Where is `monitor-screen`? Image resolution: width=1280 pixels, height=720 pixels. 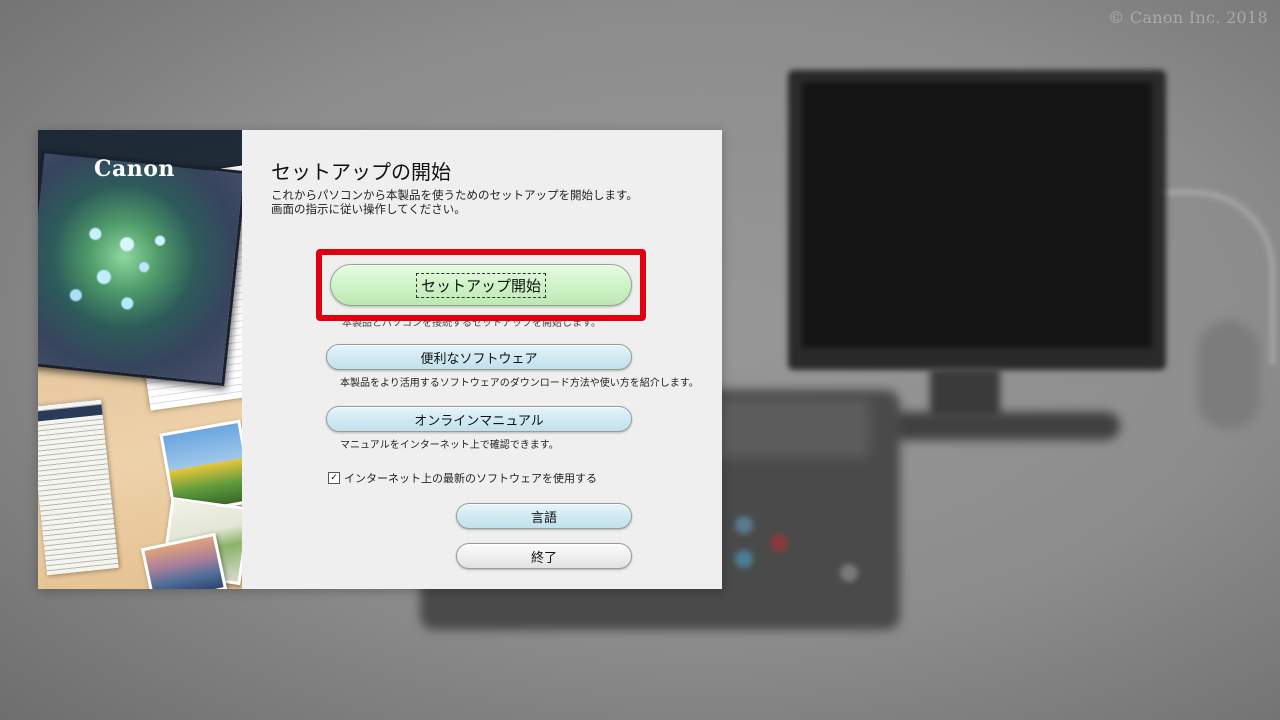
monitor-screen is located at coordinates (977, 215).